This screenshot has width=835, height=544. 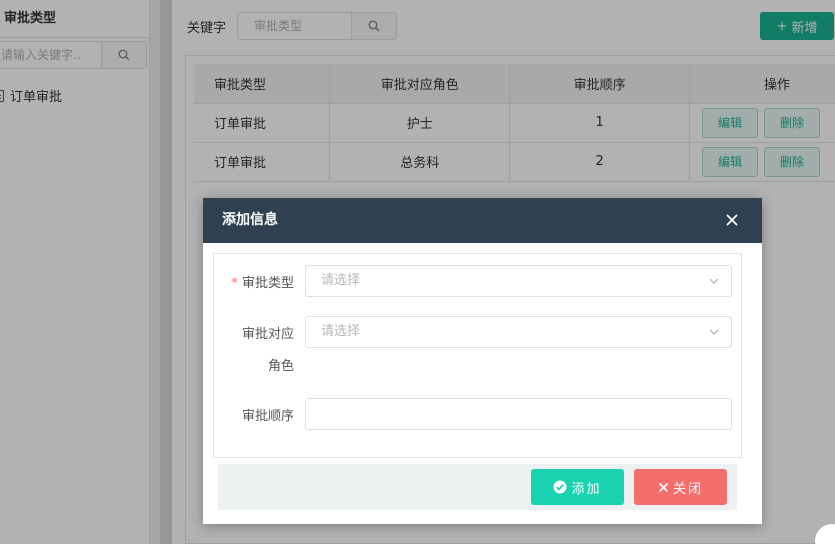 What do you see at coordinates (267, 416) in the screenshot?
I see `order-field-label: 审批顺序` at bounding box center [267, 416].